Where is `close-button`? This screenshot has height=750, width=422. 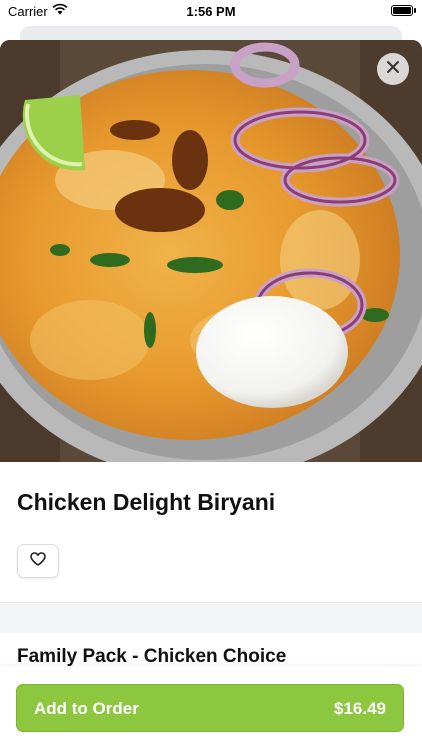 close-button is located at coordinates (393, 69).